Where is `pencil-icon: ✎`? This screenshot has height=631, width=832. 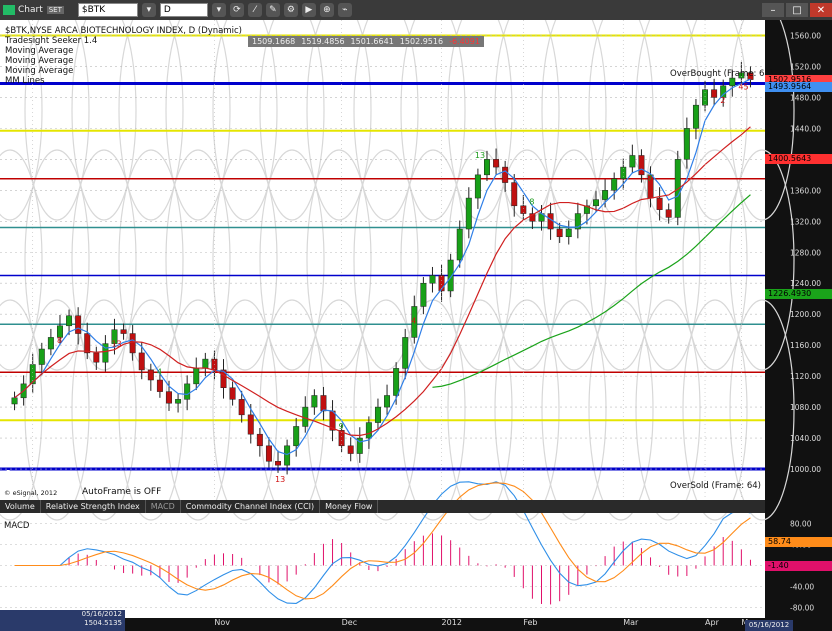 pencil-icon: ✎ is located at coordinates (272, 10).